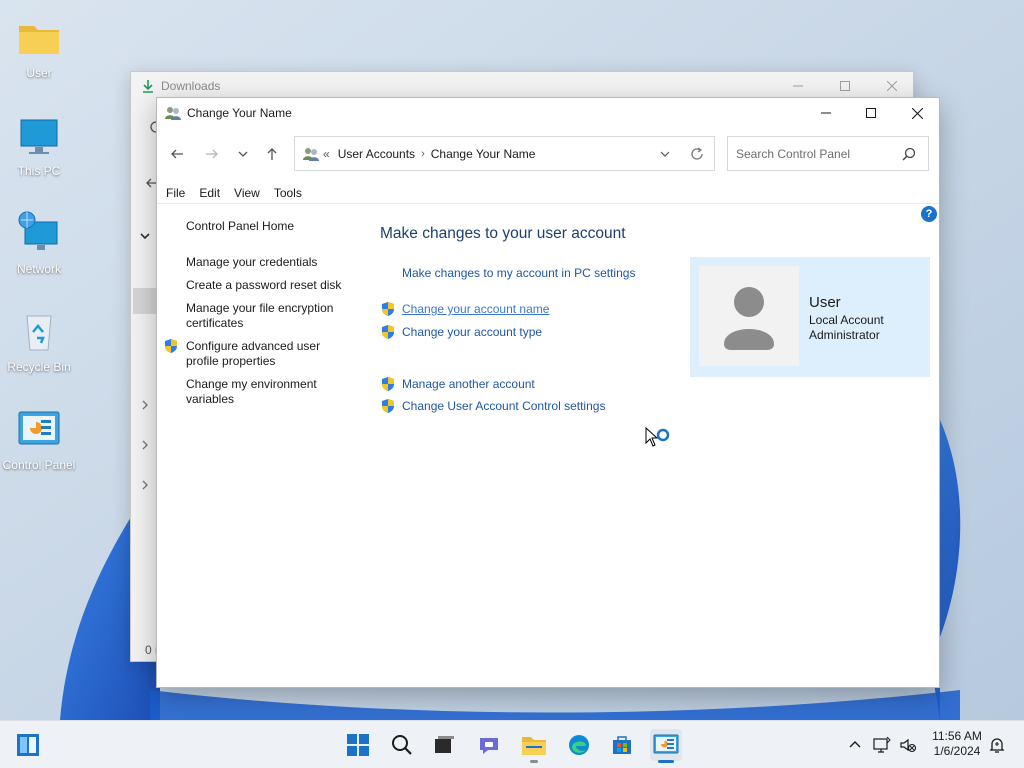 This screenshot has width=1024, height=768. I want to click on desktop-icon-label: Control Panel, so click(39, 465).